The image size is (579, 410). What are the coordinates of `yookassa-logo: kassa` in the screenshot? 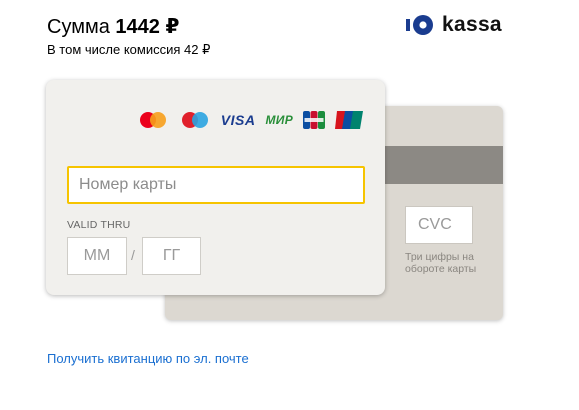 It's located at (453, 25).